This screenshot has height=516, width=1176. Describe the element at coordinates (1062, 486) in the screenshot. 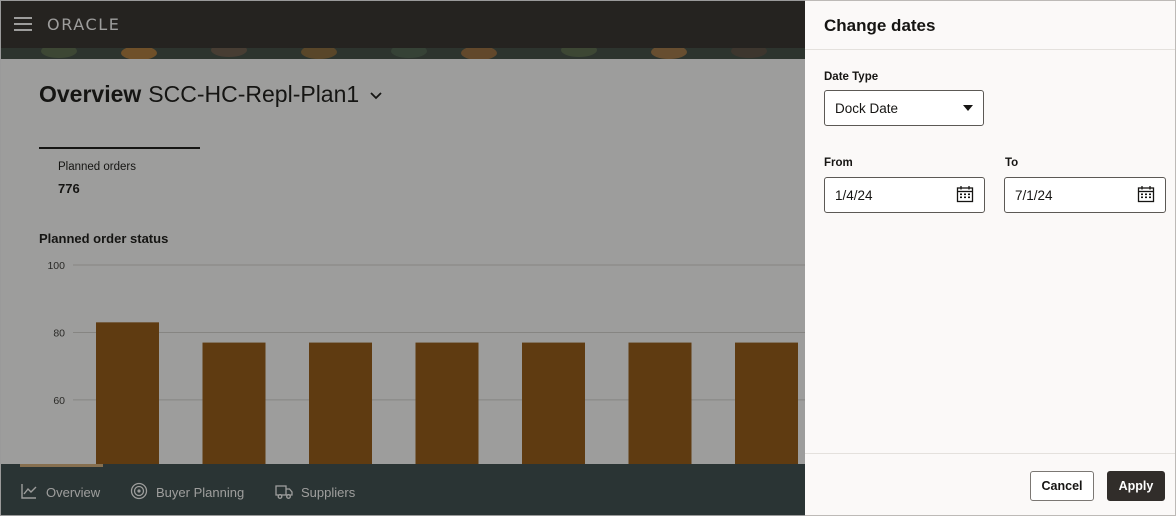

I see `cancel-button: Cancel` at that location.